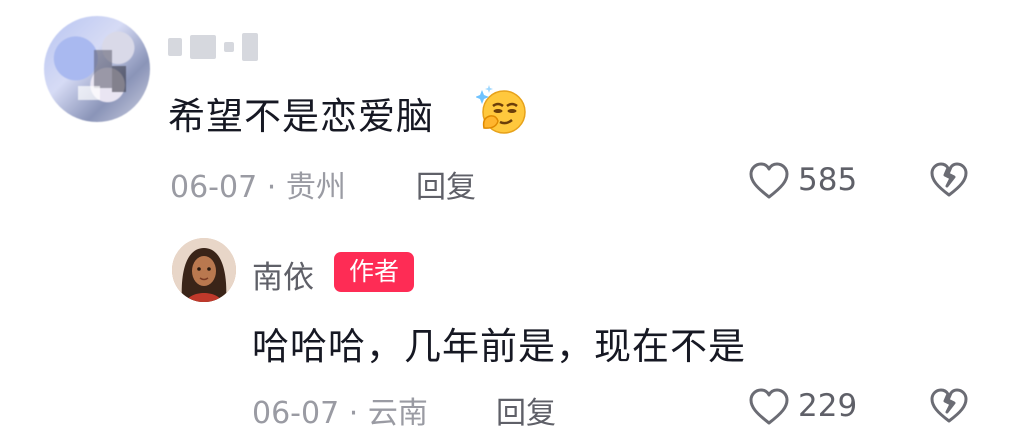  I want to click on commenter-name-blurred, so click(238, 47).